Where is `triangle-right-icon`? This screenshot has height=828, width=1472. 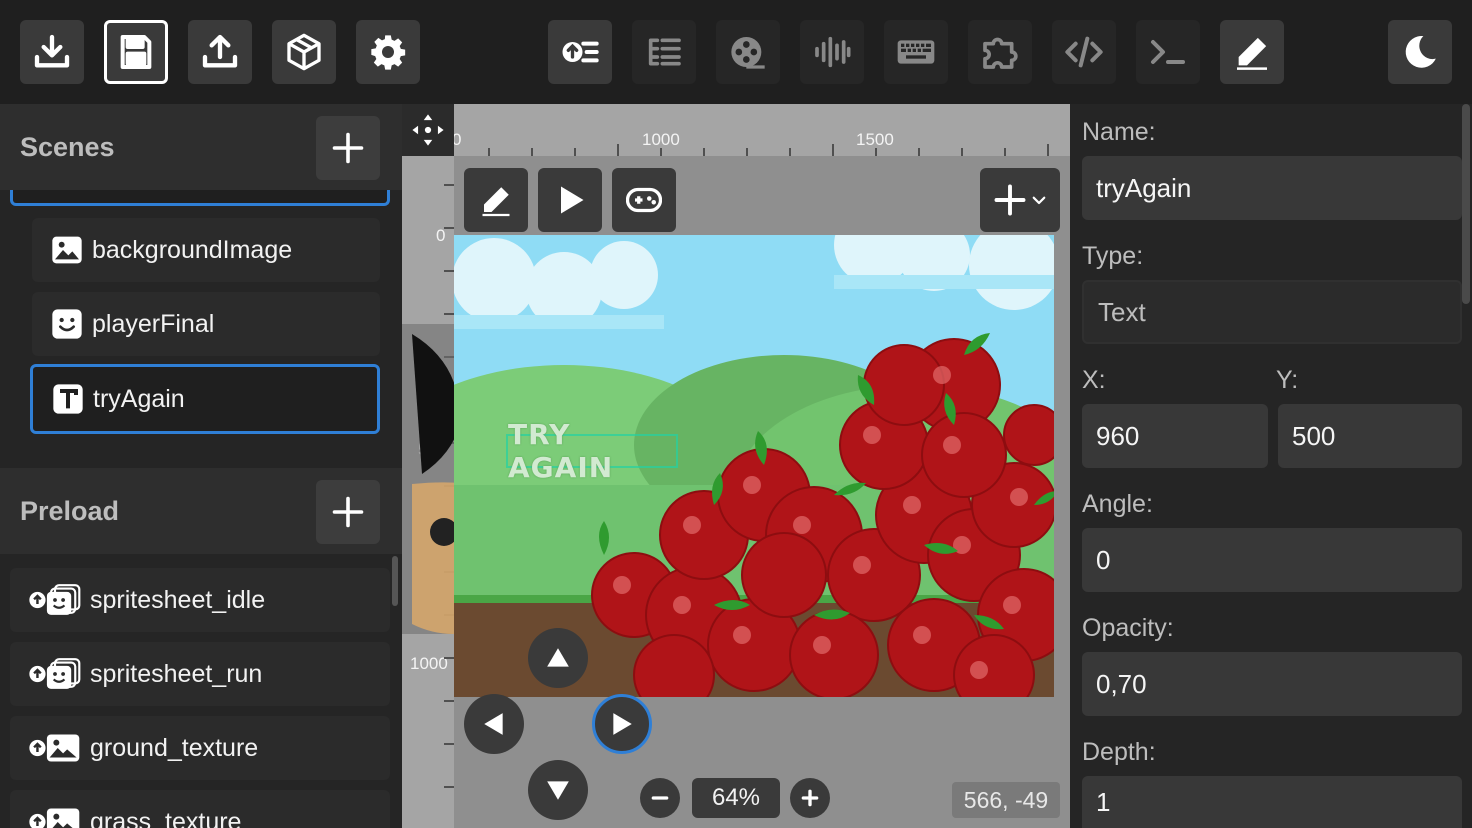
triangle-right-icon is located at coordinates (622, 724).